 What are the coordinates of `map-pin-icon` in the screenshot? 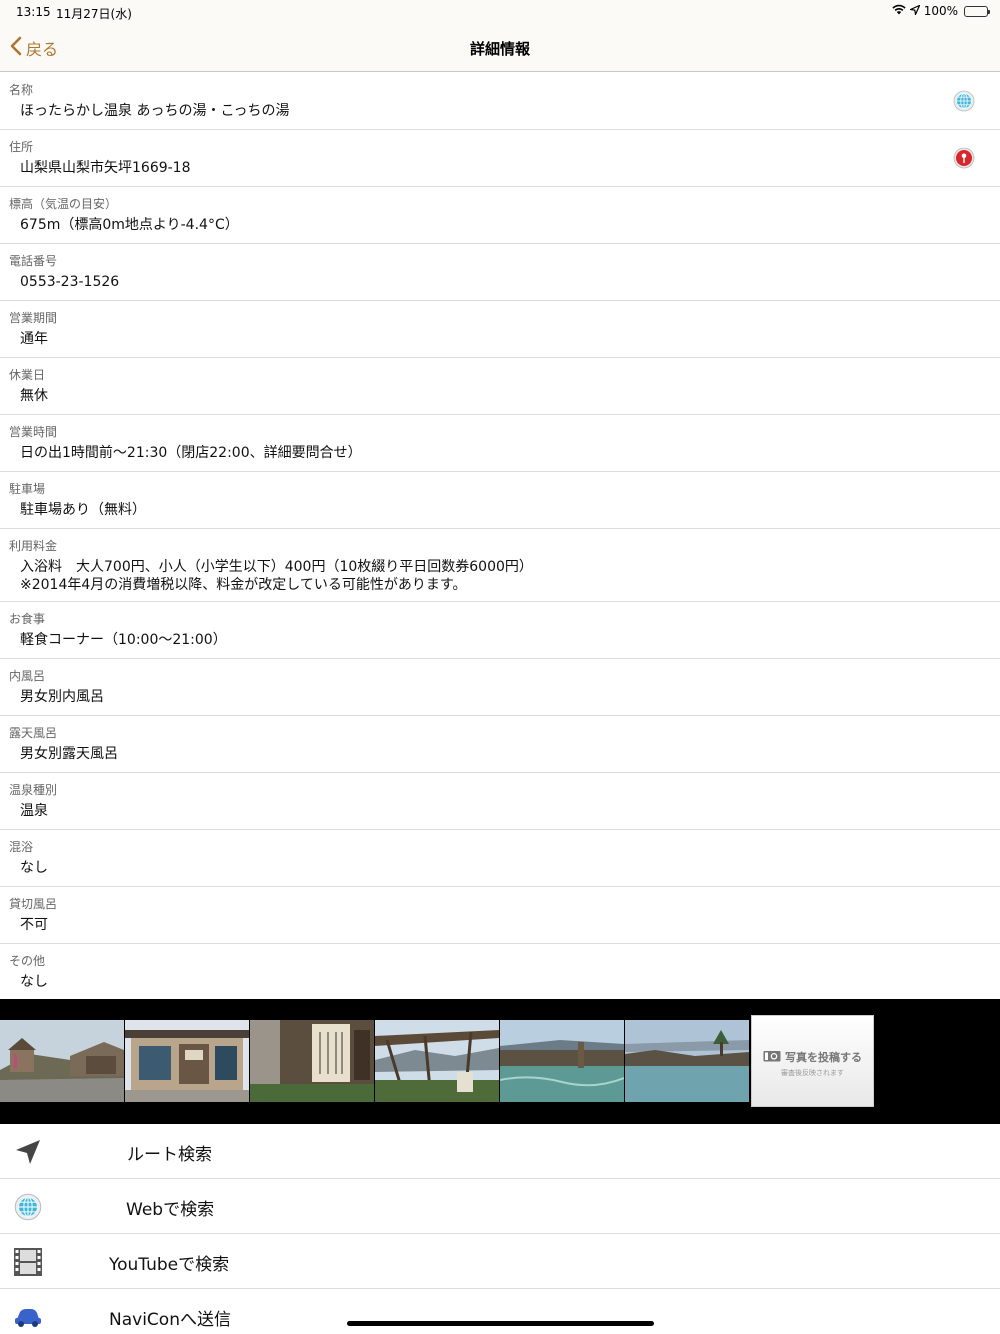 It's located at (964, 158).